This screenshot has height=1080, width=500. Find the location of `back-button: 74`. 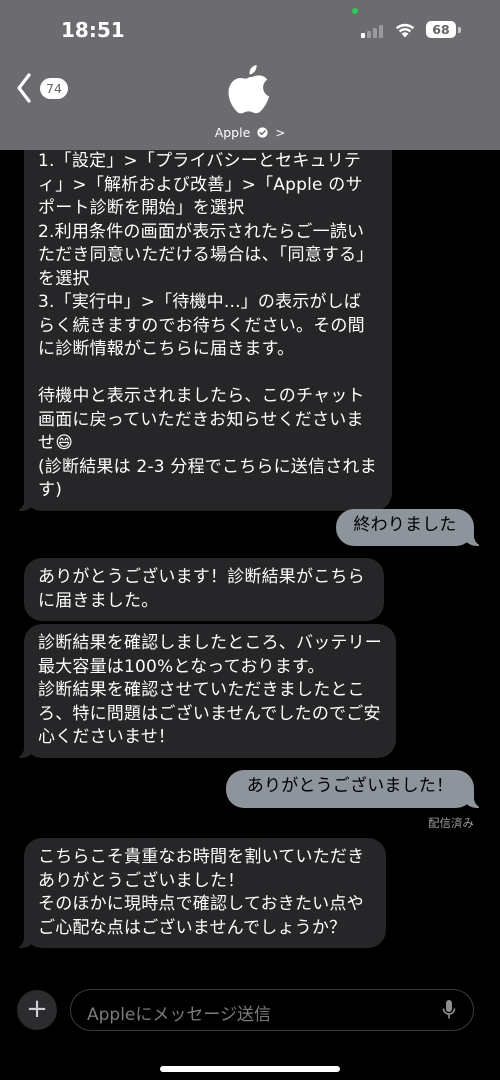

back-button: 74 is located at coordinates (44, 89).